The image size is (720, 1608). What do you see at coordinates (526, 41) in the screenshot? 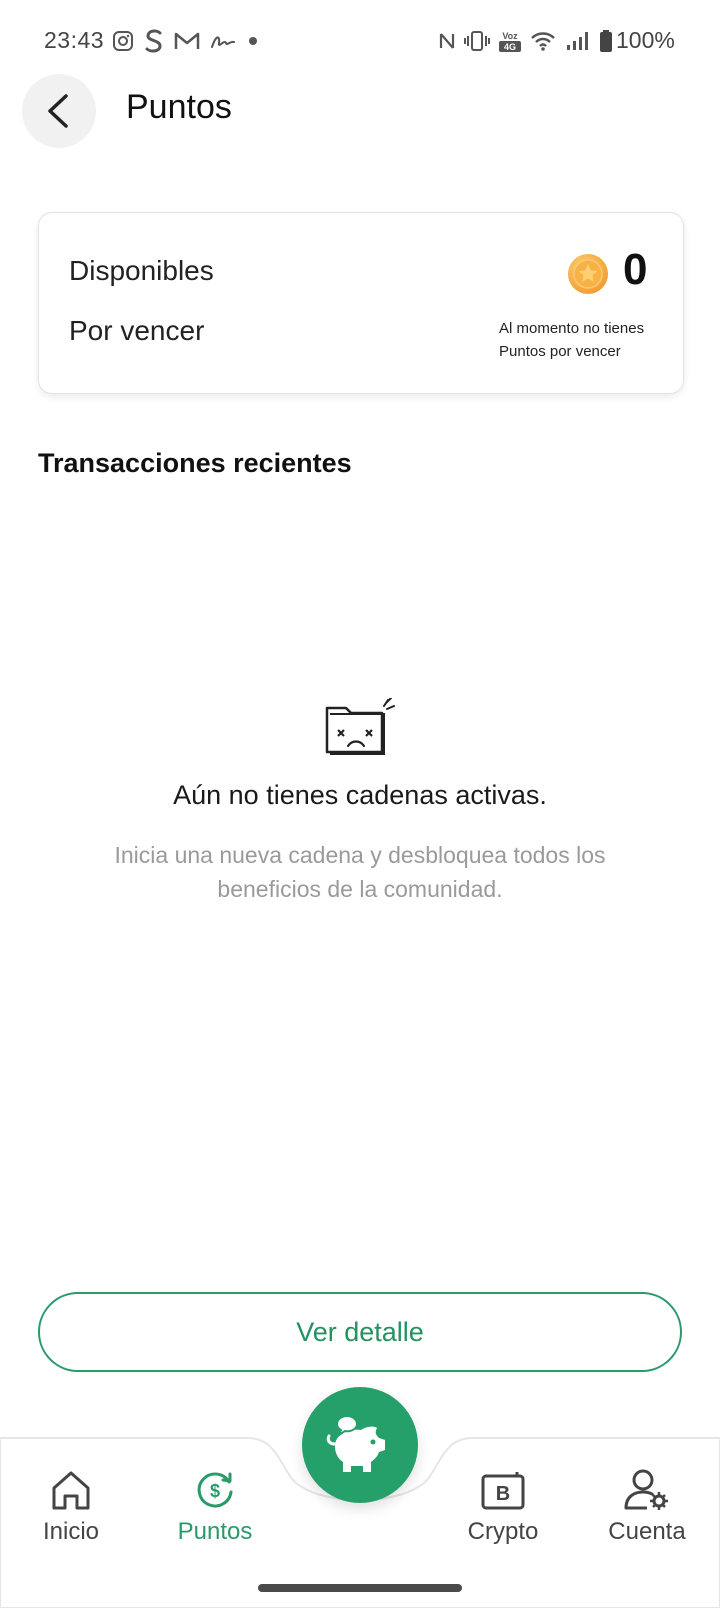
I see `system-icons: Voz 4G` at bounding box center [526, 41].